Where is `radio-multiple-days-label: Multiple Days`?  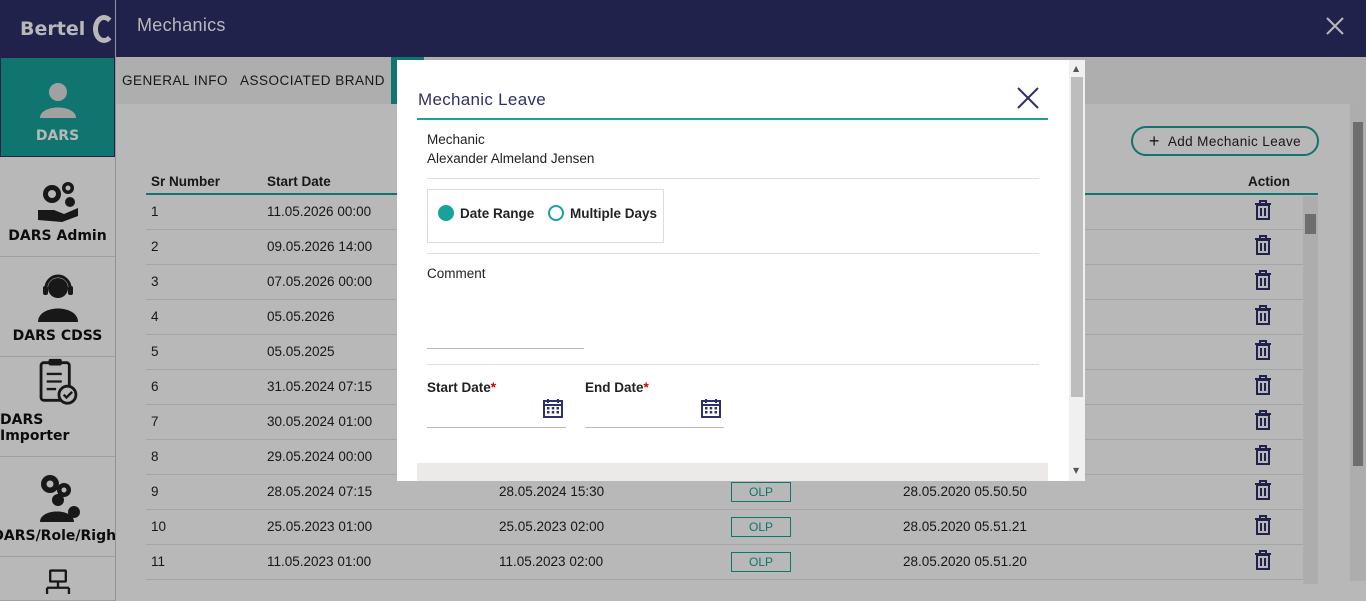
radio-multiple-days-label: Multiple Days is located at coordinates (614, 213).